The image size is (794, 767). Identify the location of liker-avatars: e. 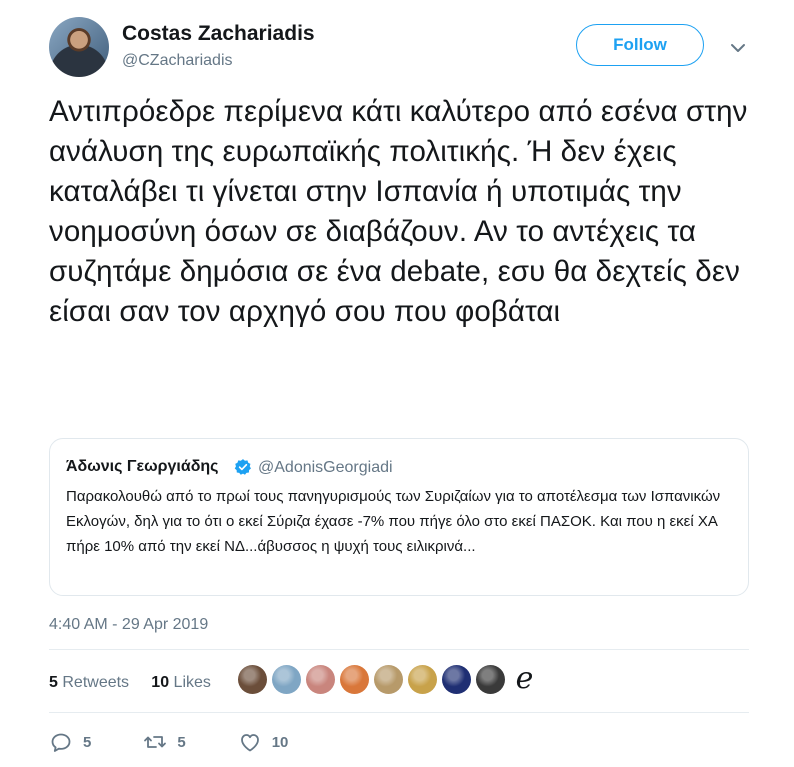
(388, 681).